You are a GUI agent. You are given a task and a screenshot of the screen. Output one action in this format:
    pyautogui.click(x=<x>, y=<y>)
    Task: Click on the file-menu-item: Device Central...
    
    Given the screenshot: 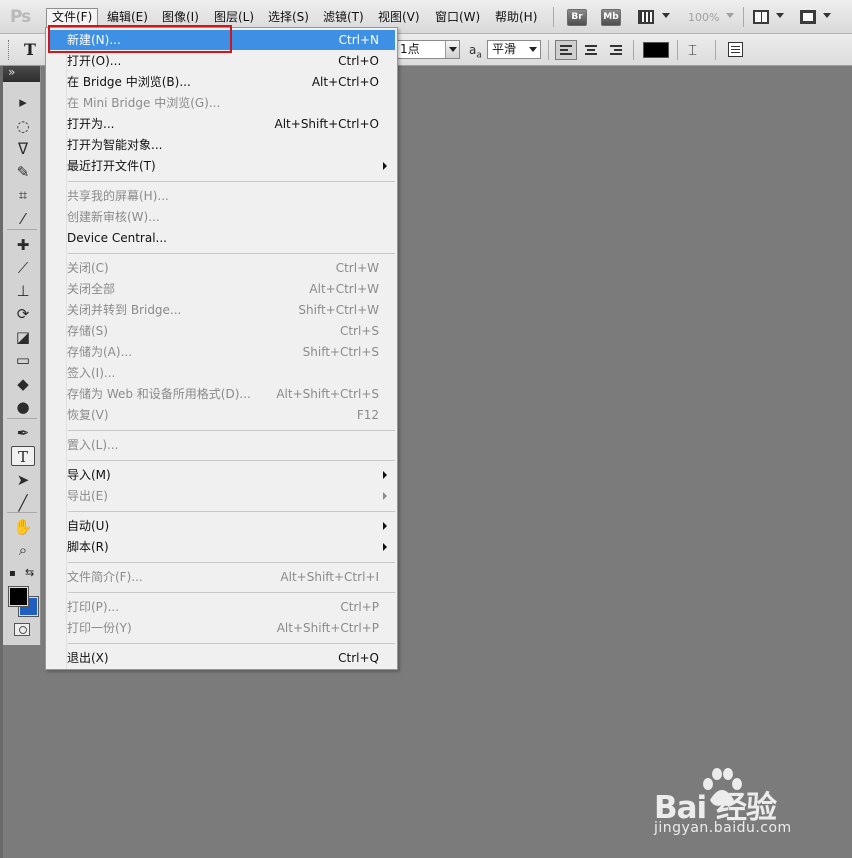 What is the action you would take?
    pyautogui.click(x=221, y=238)
    